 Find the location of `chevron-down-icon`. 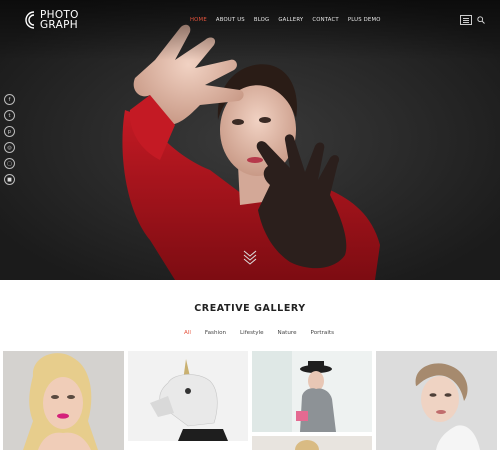

chevron-down-icon is located at coordinates (250, 257).